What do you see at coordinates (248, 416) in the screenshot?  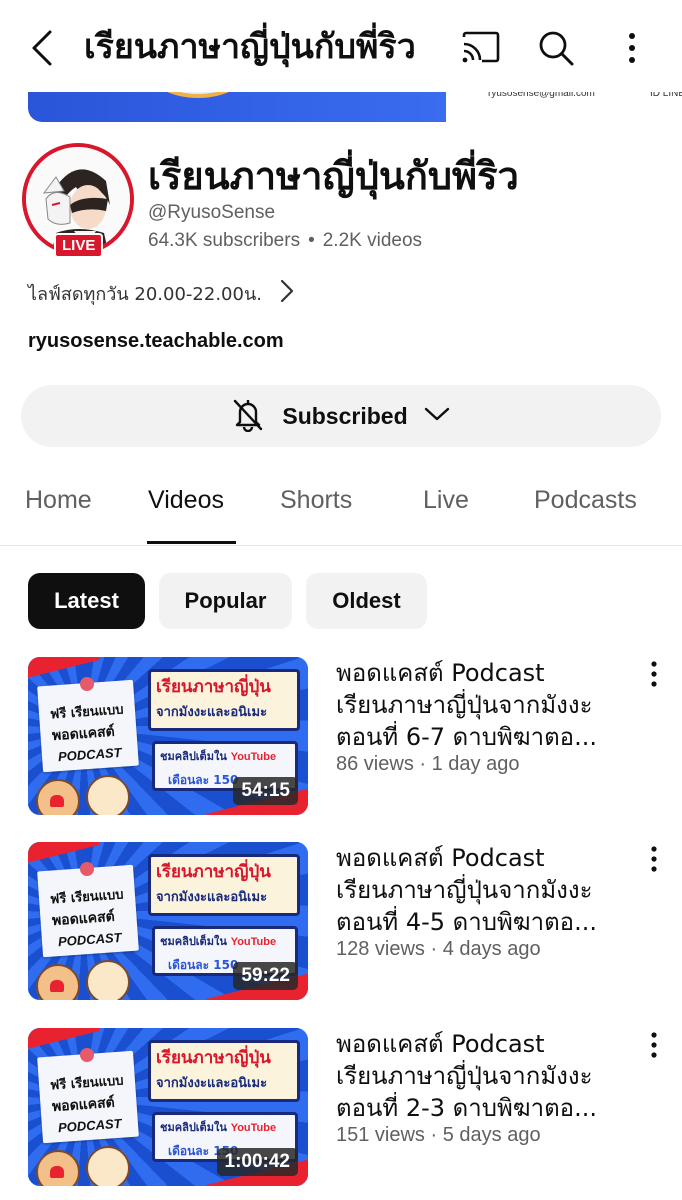 I see `bell-off-icon` at bounding box center [248, 416].